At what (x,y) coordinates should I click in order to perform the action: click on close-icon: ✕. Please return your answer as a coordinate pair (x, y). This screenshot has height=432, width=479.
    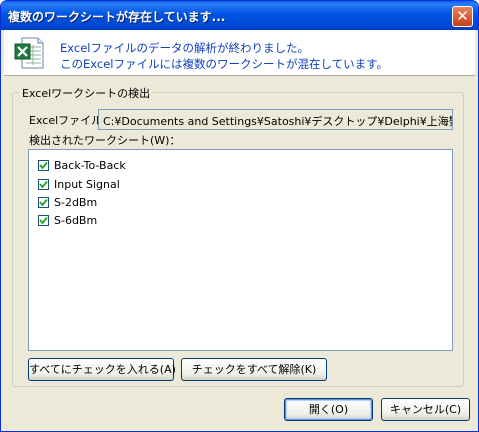
    Looking at the image, I should click on (462, 16).